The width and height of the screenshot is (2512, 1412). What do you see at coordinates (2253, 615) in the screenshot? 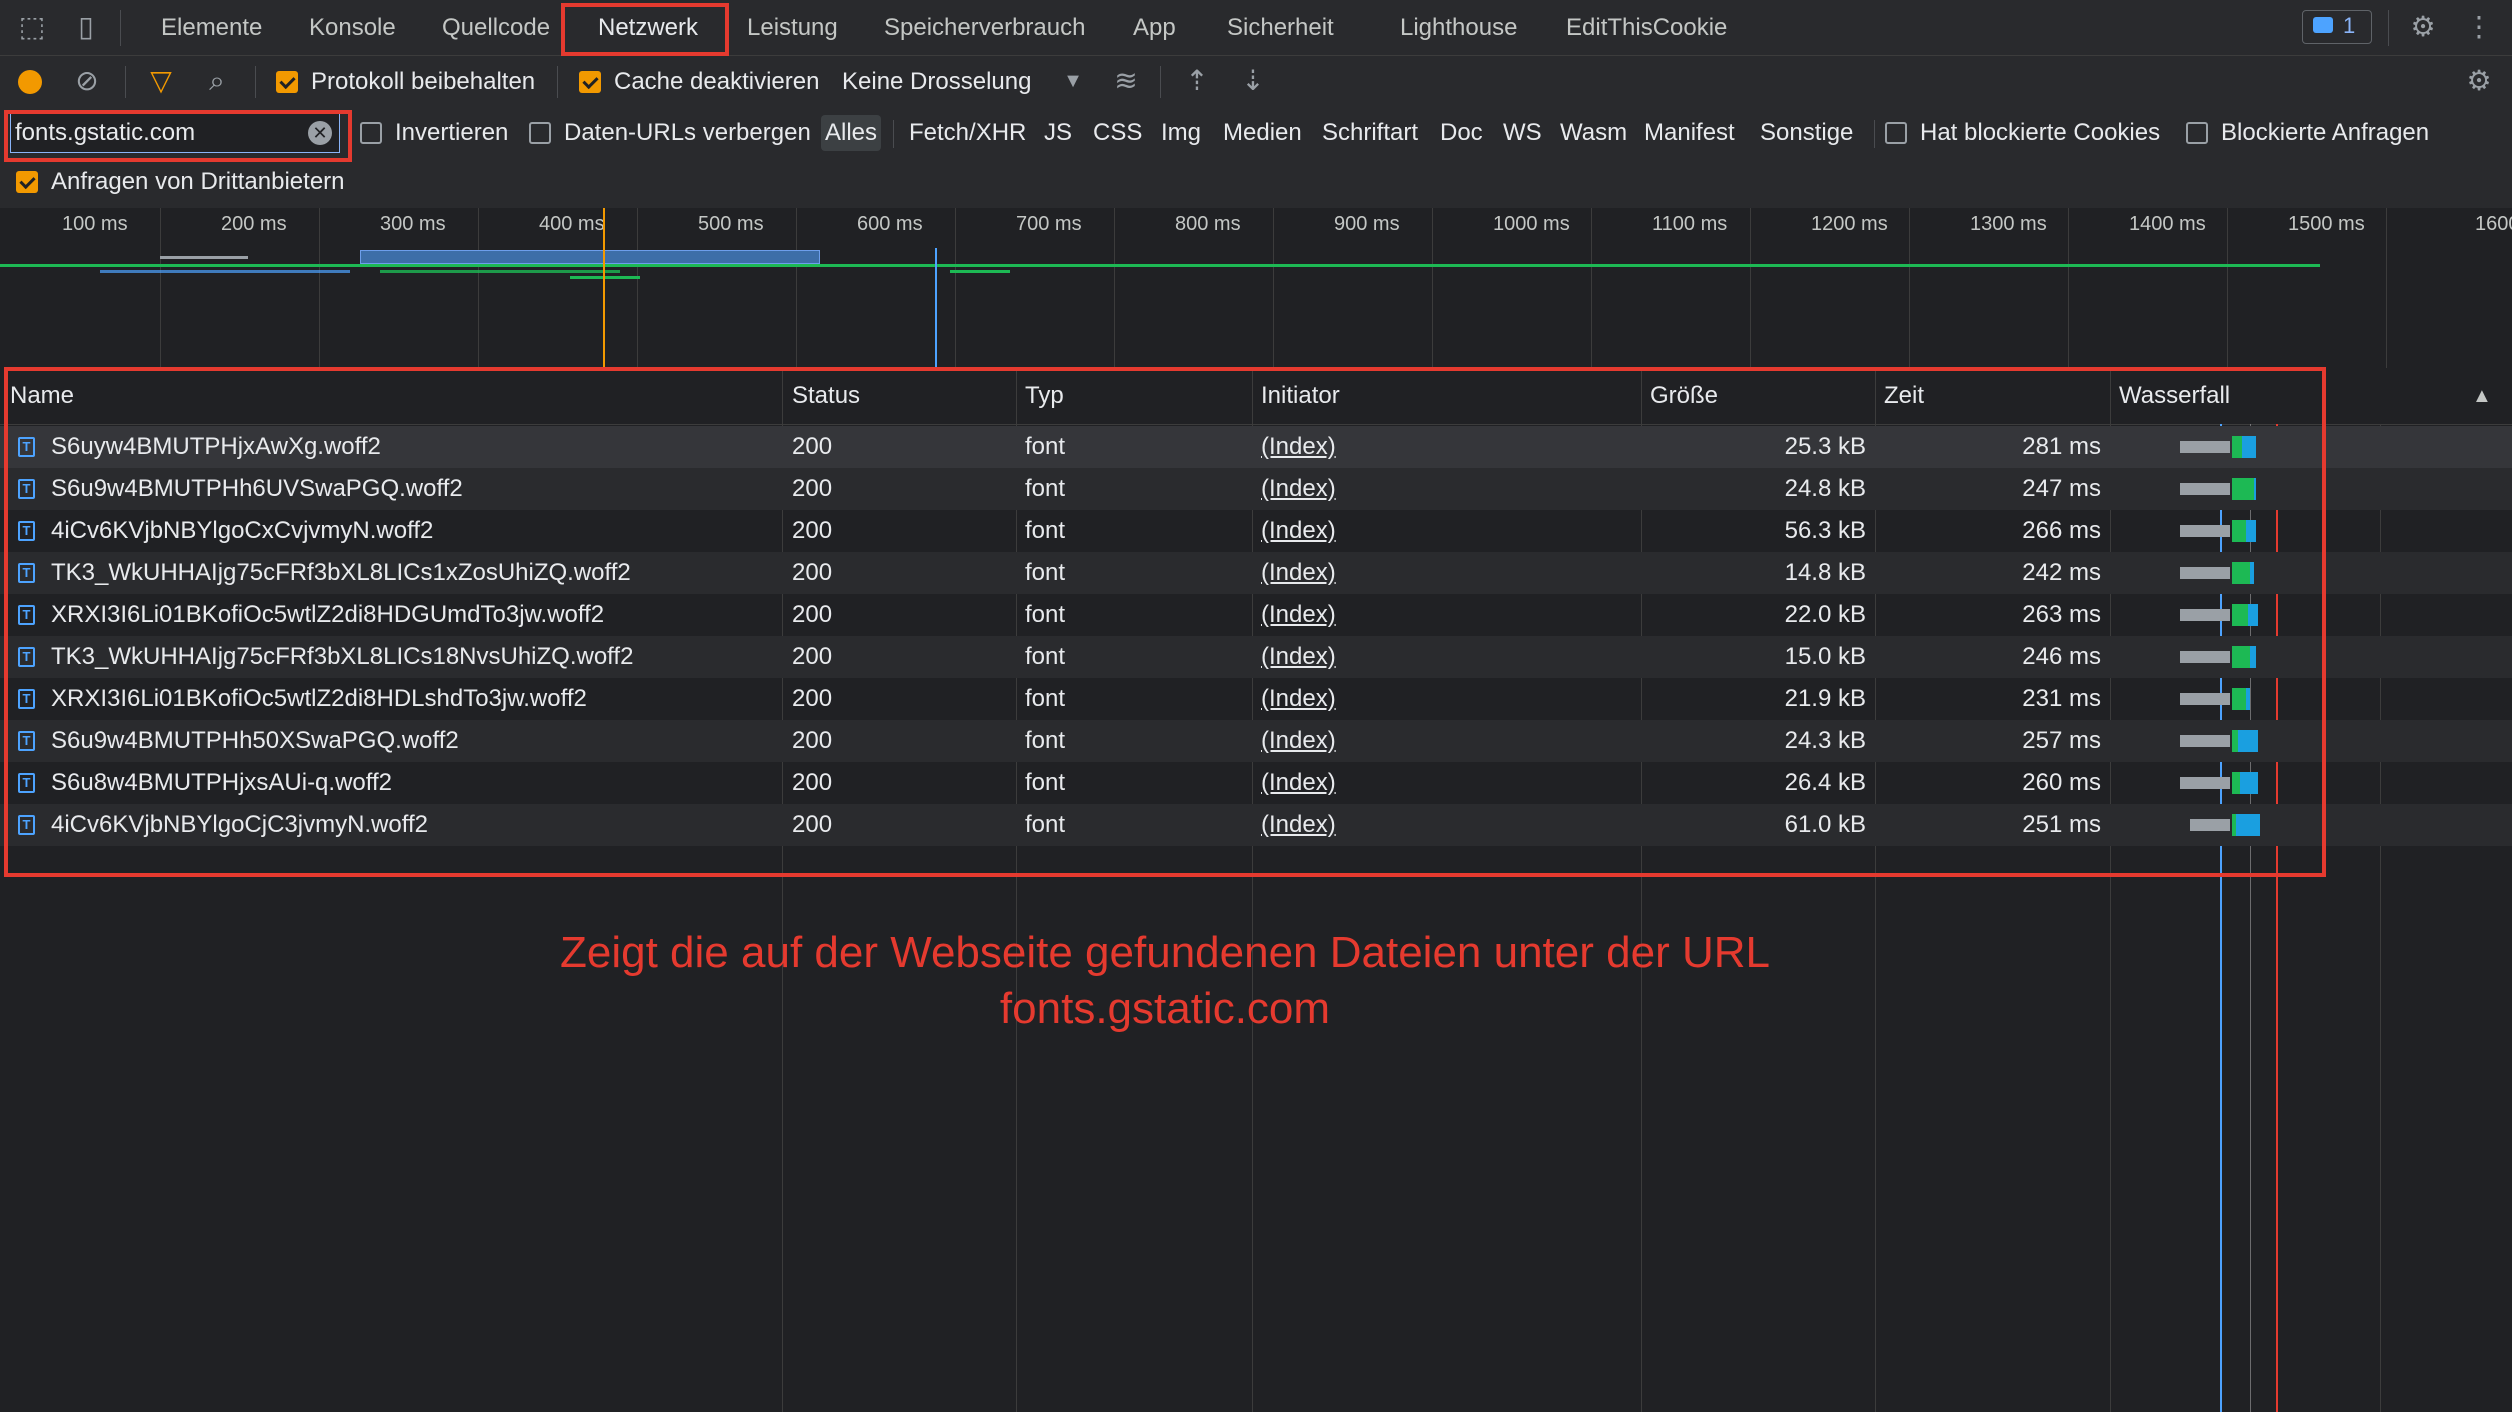
I see `waterfall-download-bar` at bounding box center [2253, 615].